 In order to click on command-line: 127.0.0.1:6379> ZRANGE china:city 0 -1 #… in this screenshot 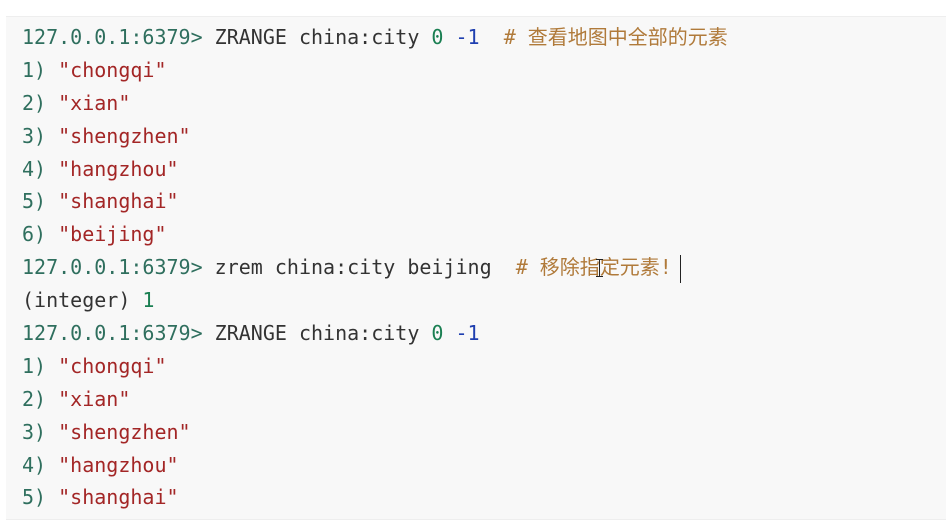, I will do `click(375, 37)`.